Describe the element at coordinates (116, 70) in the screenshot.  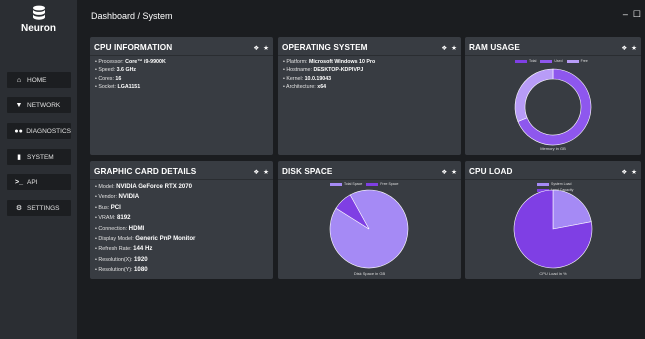
I see `list-item: • Speed: 3.6 GHz` at that location.